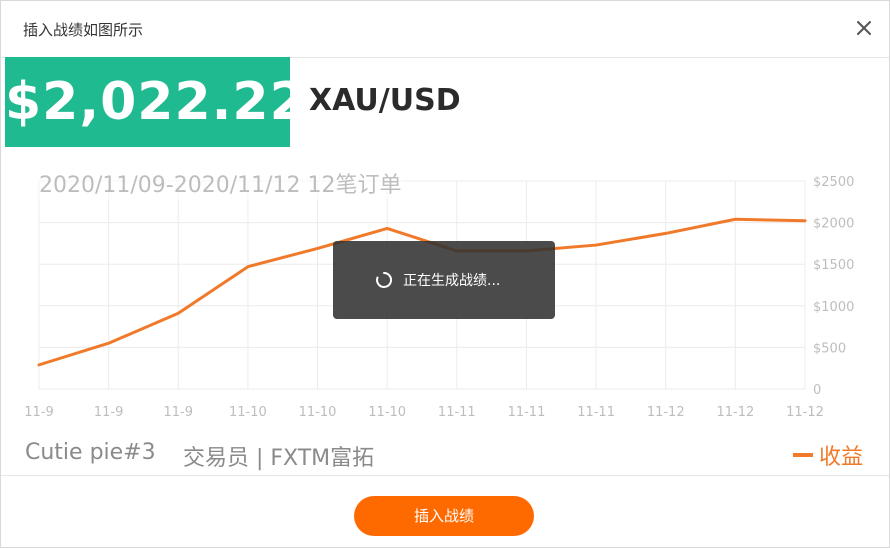 This screenshot has height=548, width=890. What do you see at coordinates (833, 265) in the screenshot?
I see `y-tick-label: $1500` at bounding box center [833, 265].